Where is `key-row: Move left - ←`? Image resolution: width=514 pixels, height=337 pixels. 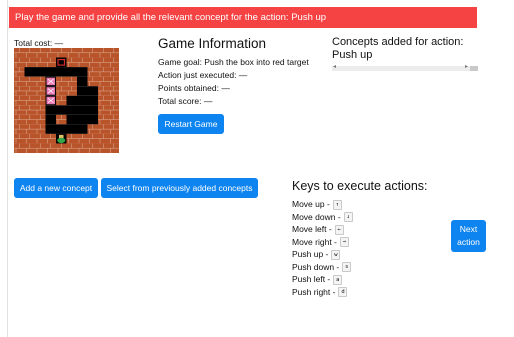
key-row: Move left - ← is located at coordinates (318, 229).